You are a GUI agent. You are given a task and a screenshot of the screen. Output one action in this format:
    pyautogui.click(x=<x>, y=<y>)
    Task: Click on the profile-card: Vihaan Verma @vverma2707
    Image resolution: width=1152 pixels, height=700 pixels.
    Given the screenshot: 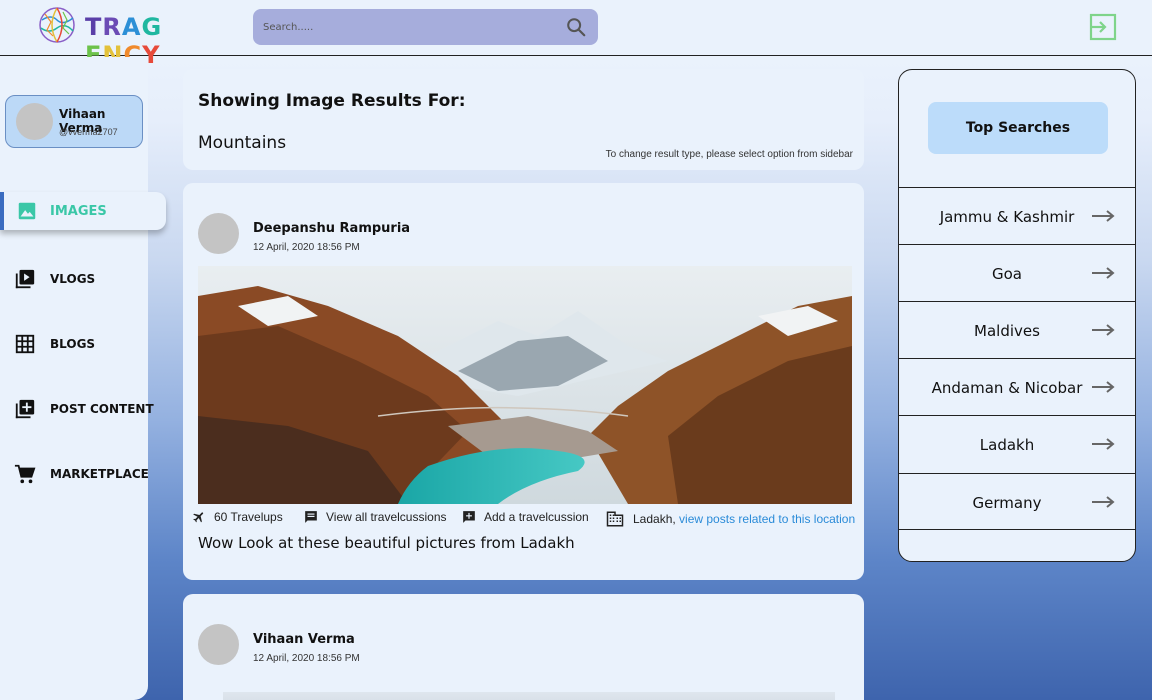 What is the action you would take?
    pyautogui.click(x=74, y=121)
    